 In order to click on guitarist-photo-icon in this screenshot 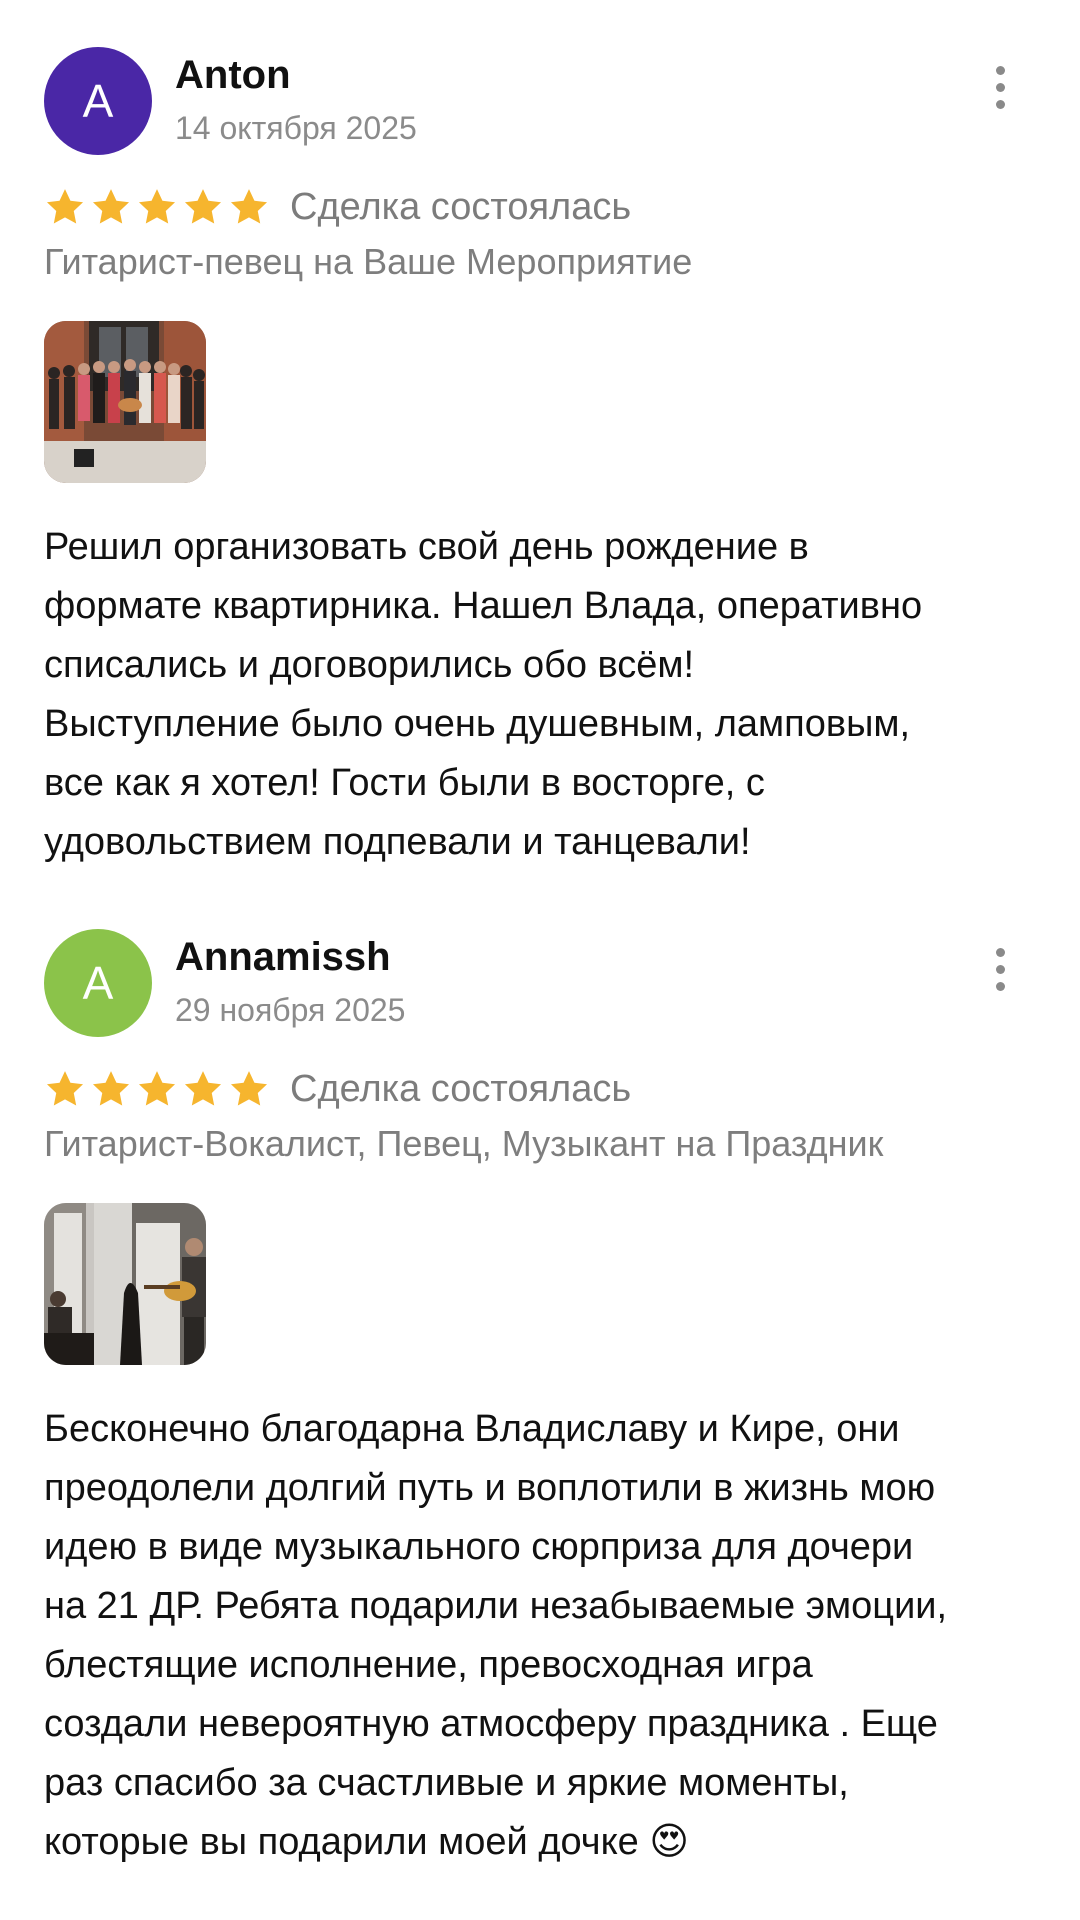, I will do `click(125, 1284)`.